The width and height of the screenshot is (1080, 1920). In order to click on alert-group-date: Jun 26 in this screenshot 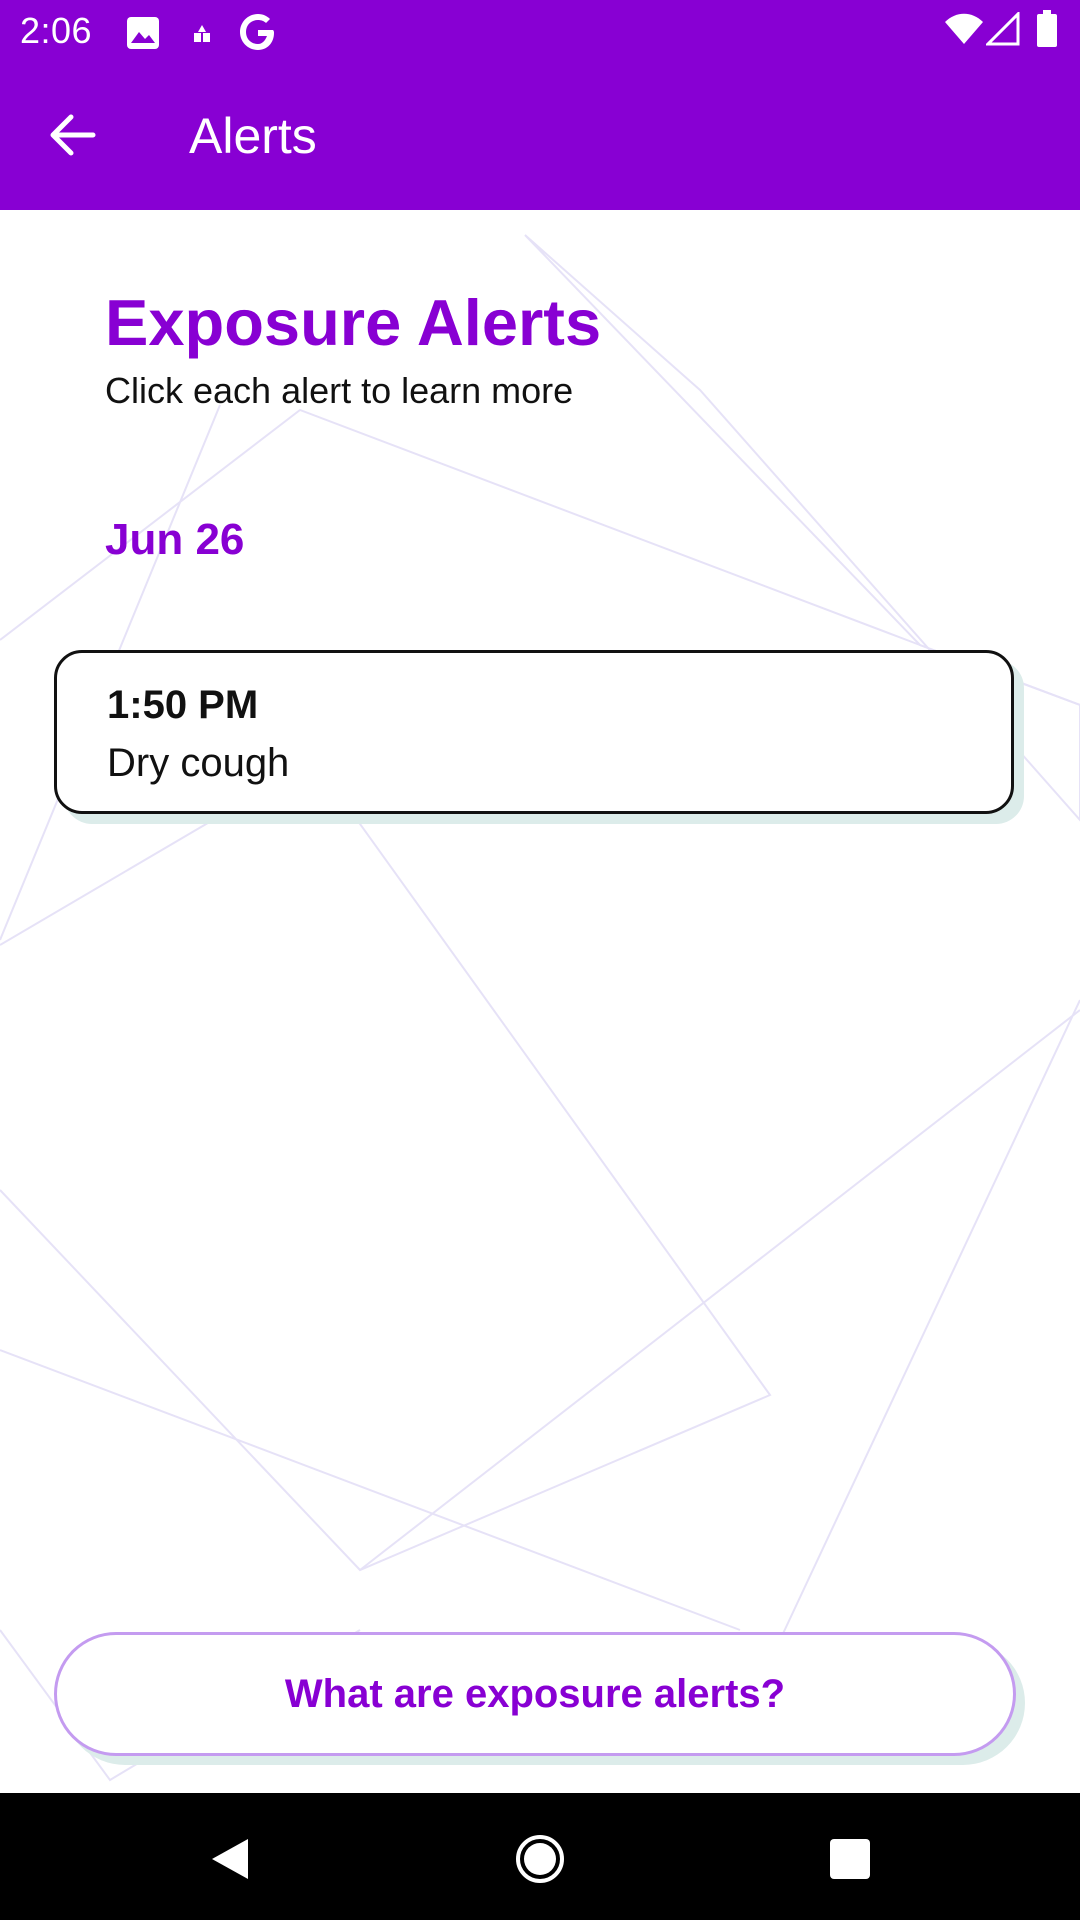, I will do `click(175, 539)`.